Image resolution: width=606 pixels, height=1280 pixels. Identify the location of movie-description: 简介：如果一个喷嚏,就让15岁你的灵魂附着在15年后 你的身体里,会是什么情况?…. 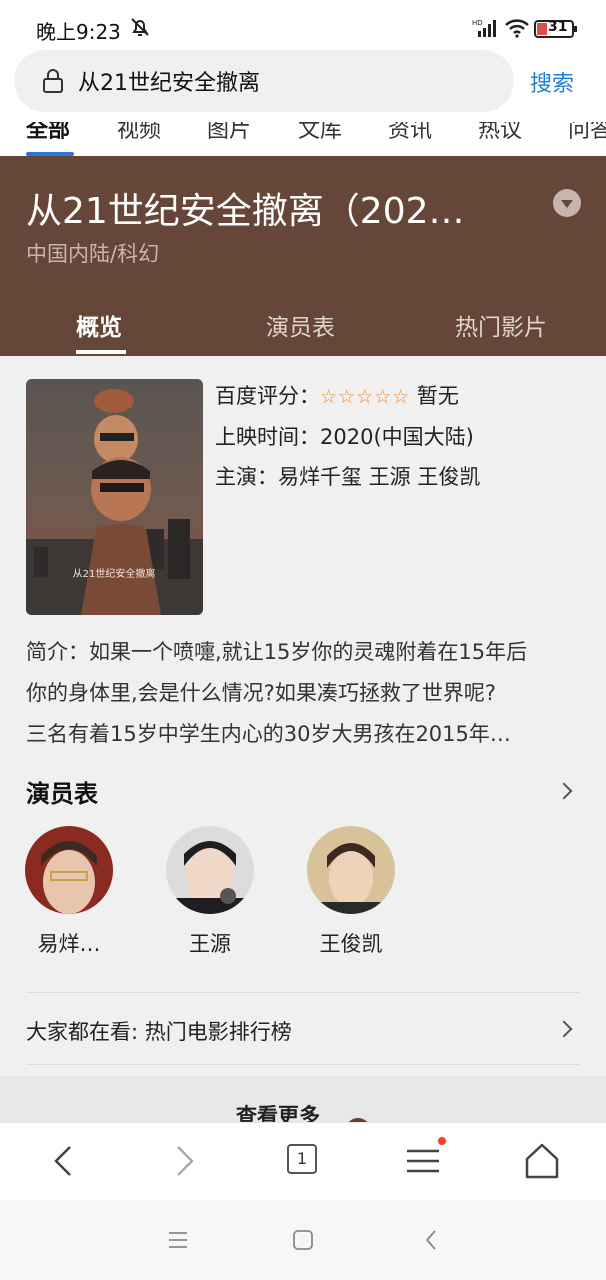
(304, 693).